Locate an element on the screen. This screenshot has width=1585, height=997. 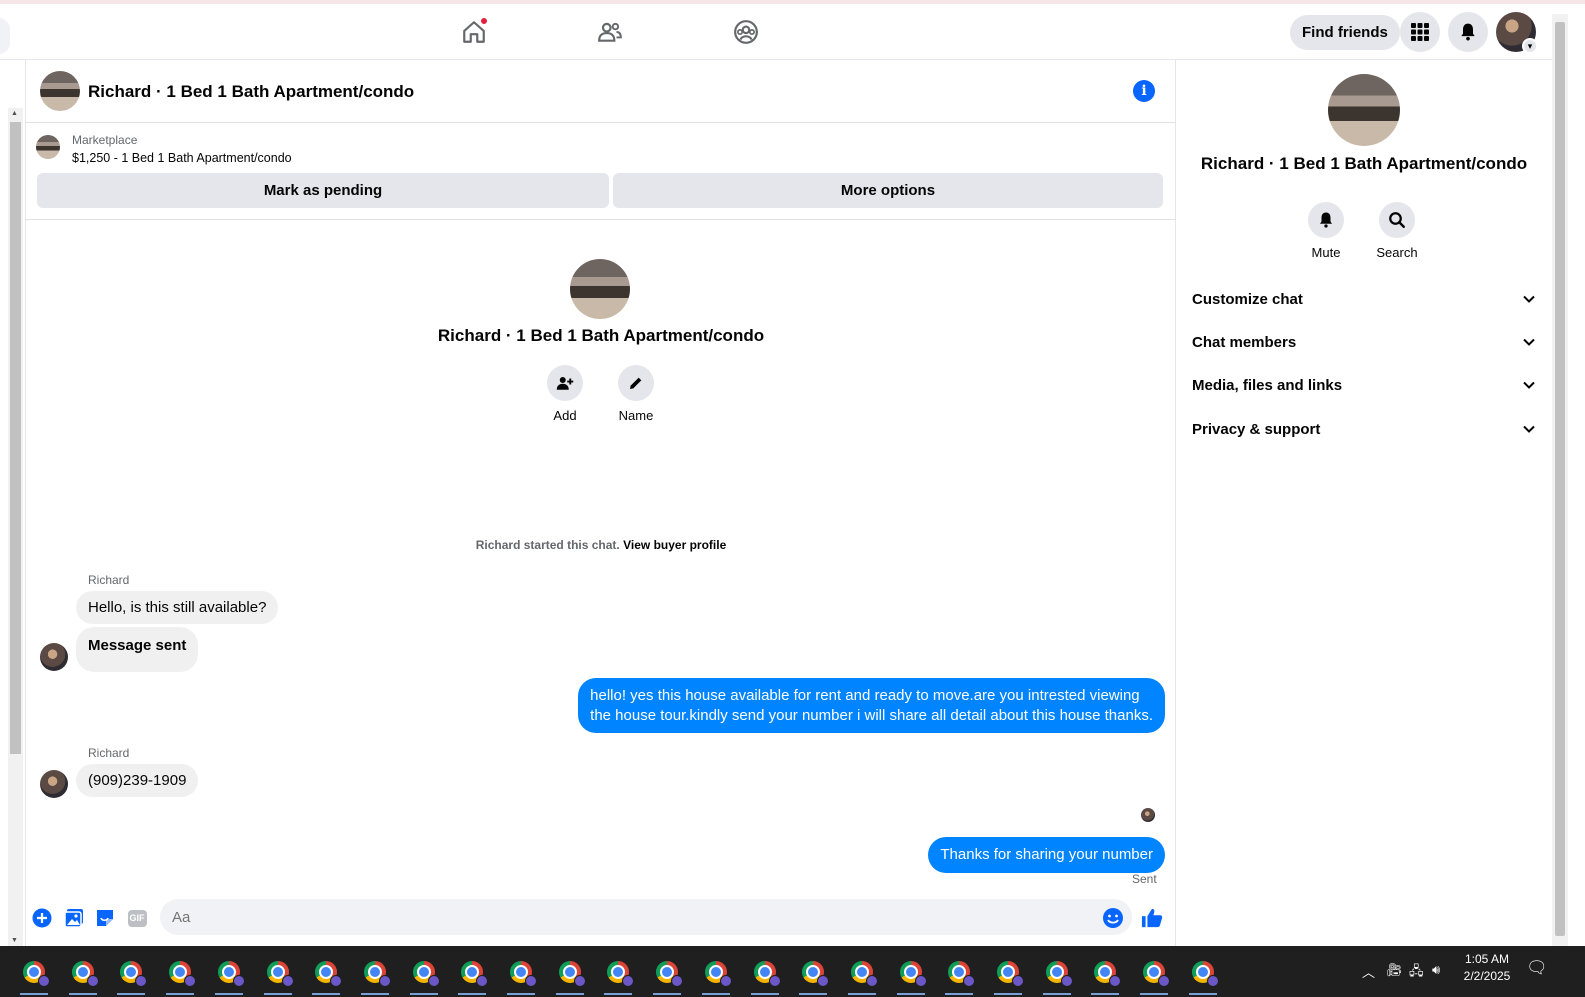
friends-icon is located at coordinates (610, 32).